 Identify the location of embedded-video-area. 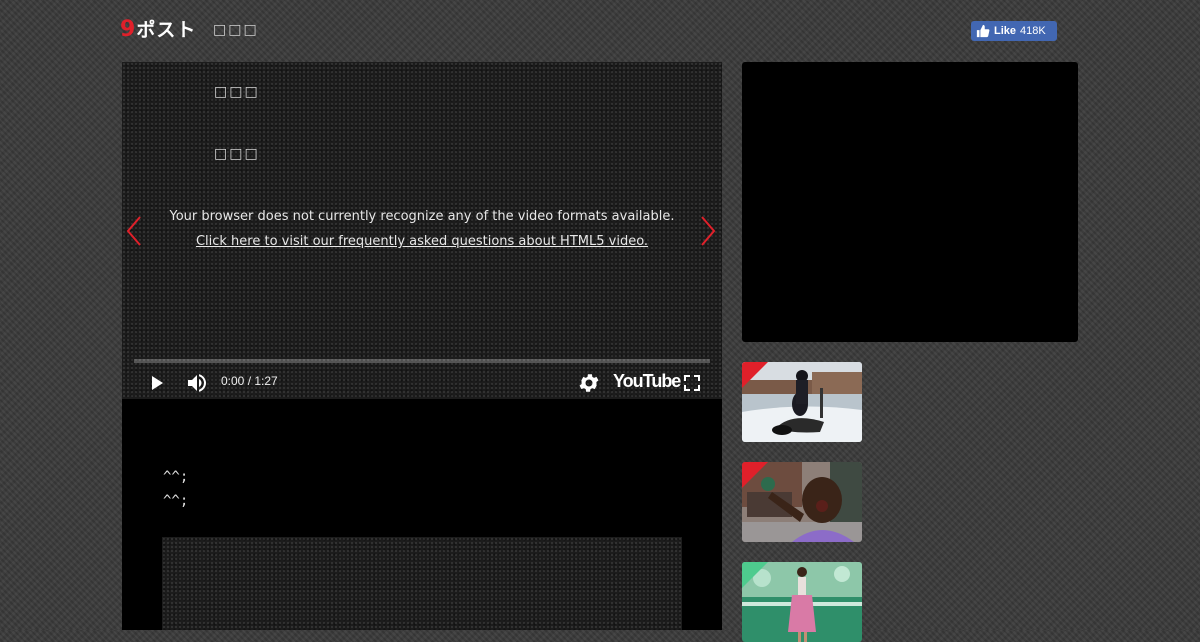
(422, 583).